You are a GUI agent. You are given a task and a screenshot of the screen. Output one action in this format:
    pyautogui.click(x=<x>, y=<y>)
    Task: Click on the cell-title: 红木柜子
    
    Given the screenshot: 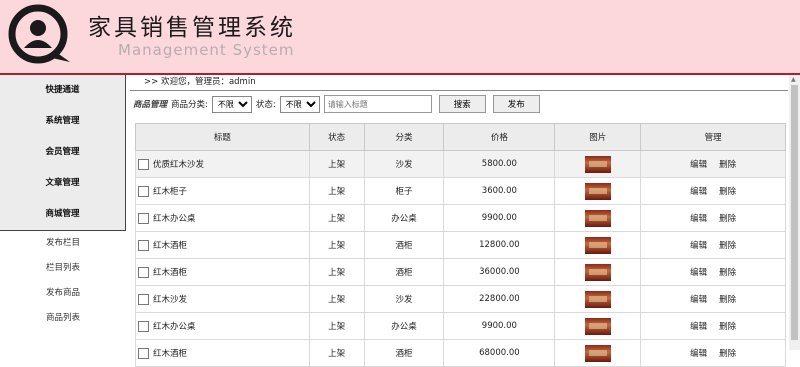 What is the action you would take?
    pyautogui.click(x=222, y=191)
    